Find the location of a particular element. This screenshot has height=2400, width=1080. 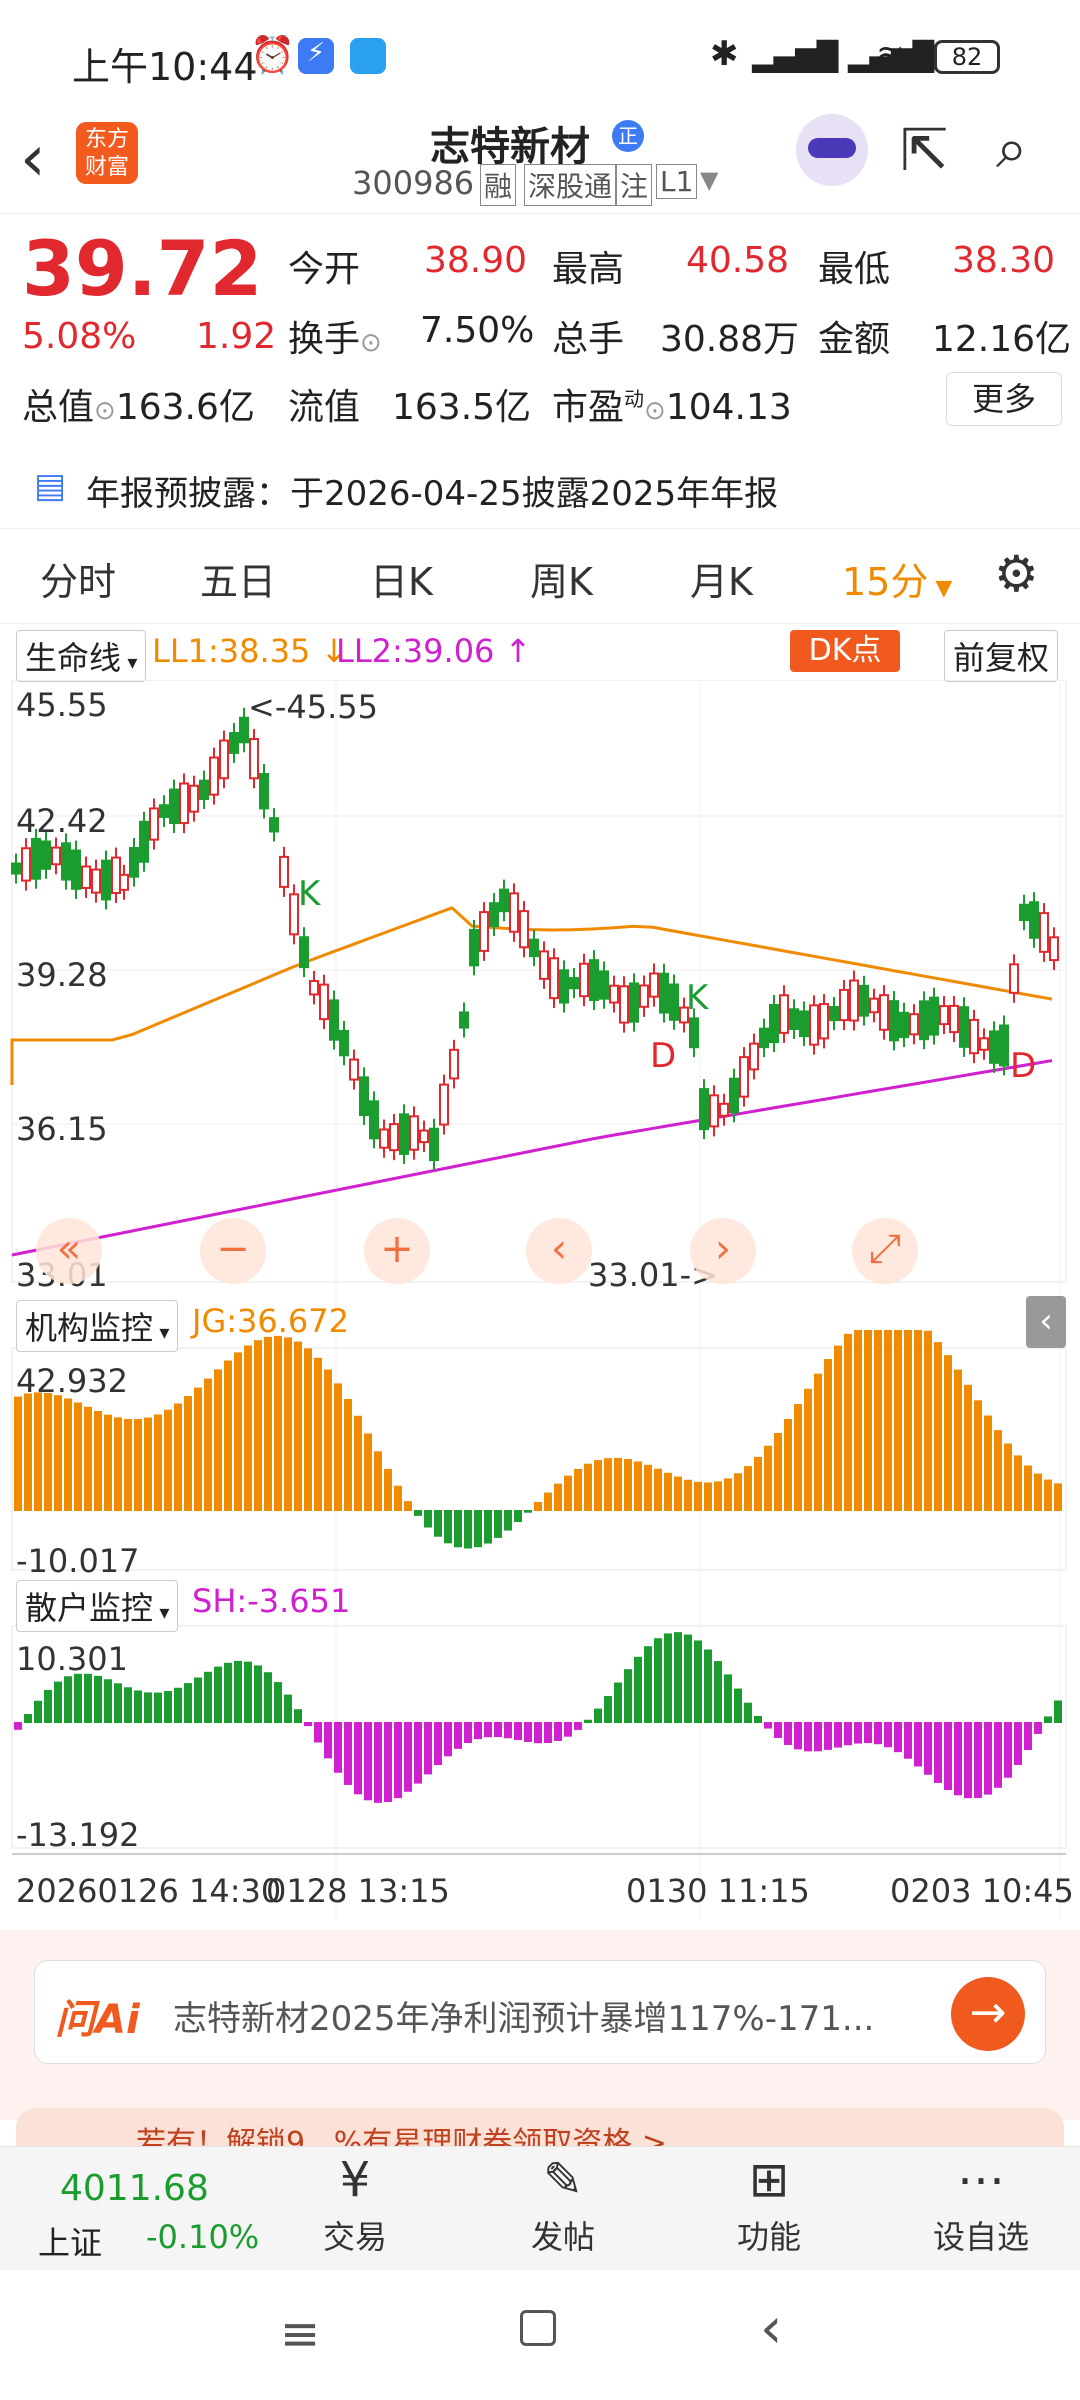

system-nav: ≡ ‹ is located at coordinates (540, 2335).